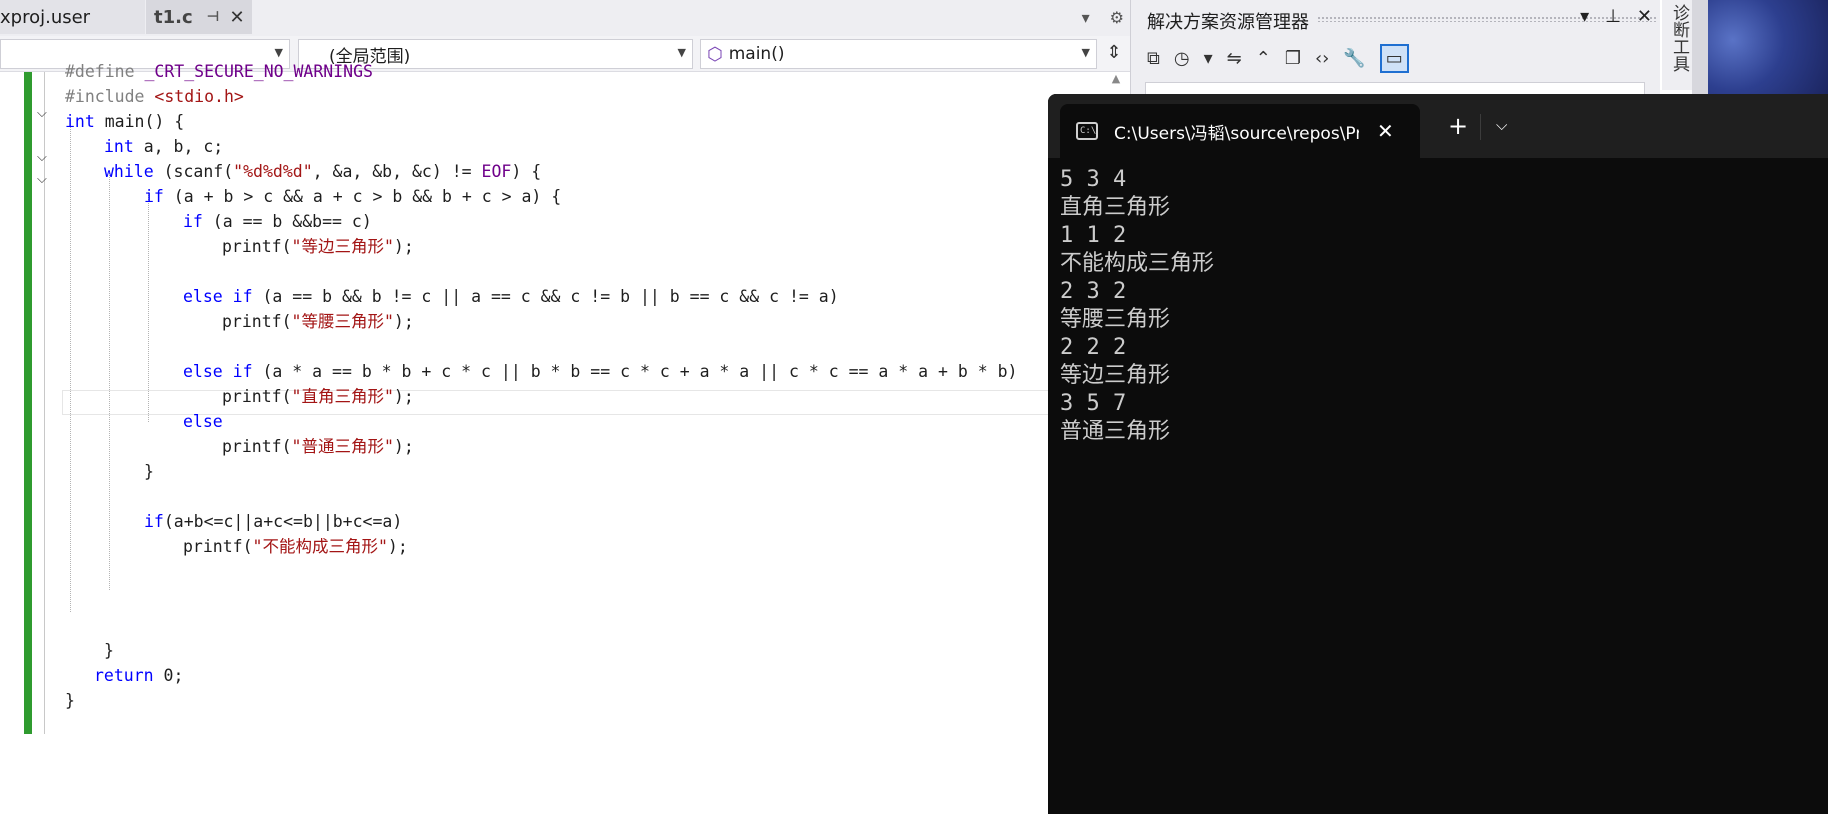  Describe the element at coordinates (295, 546) in the screenshot. I see `code-line: printf("不能构成三角形");` at that location.